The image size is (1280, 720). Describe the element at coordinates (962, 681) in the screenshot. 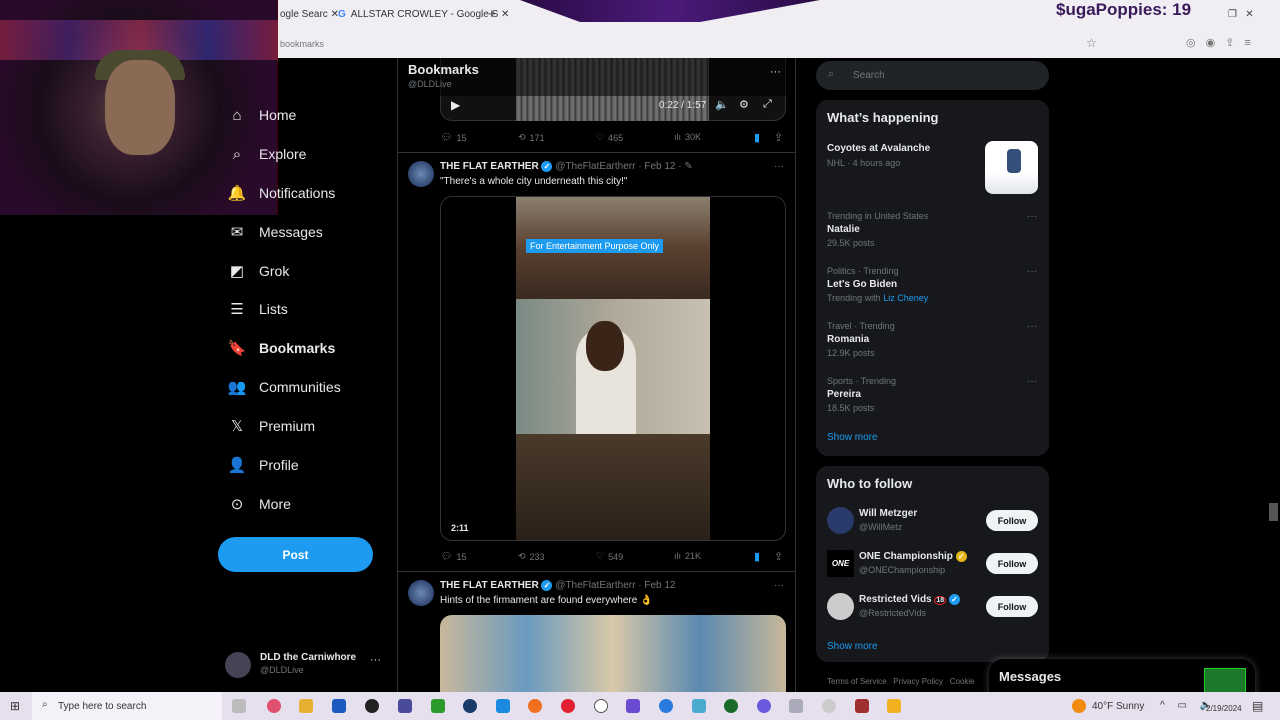

I see `footer-link: Cookie` at that location.